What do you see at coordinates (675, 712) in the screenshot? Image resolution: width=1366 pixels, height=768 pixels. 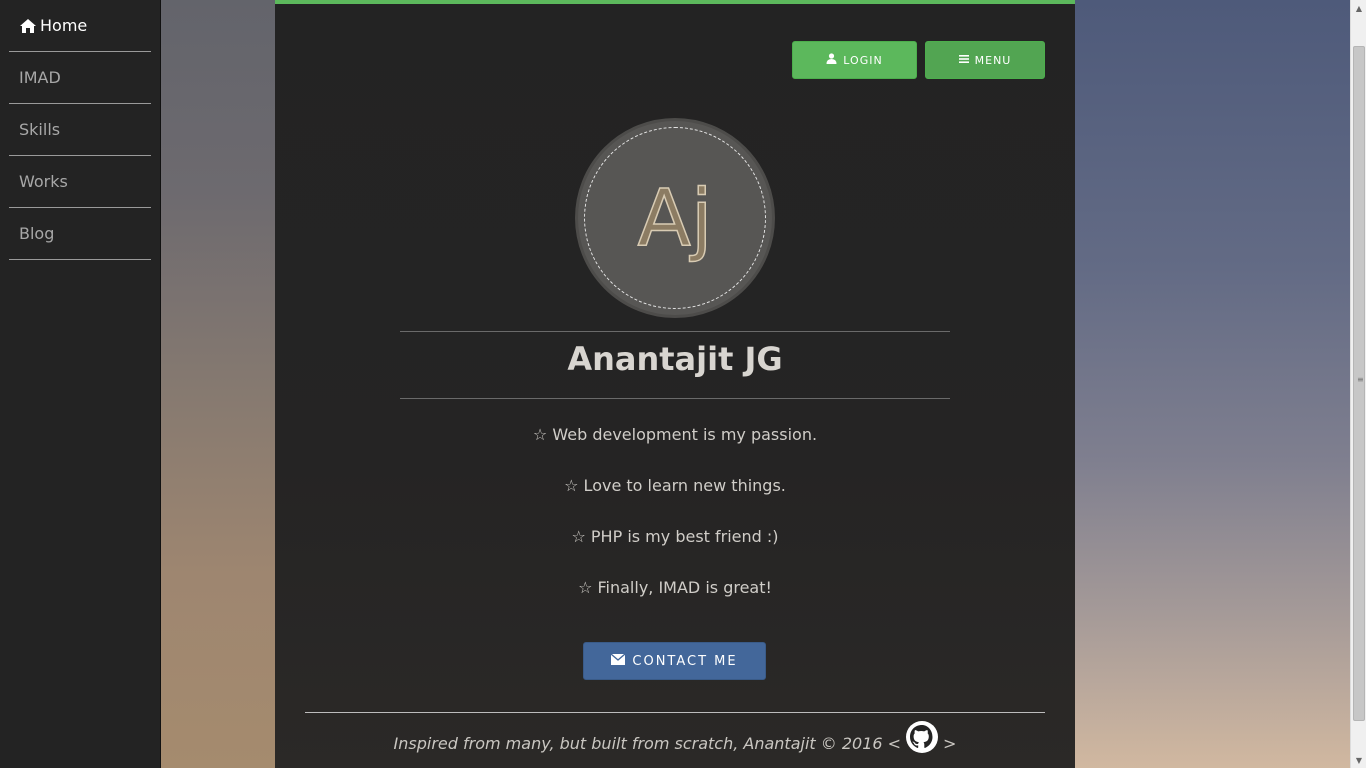 I see `footer-divider` at bounding box center [675, 712].